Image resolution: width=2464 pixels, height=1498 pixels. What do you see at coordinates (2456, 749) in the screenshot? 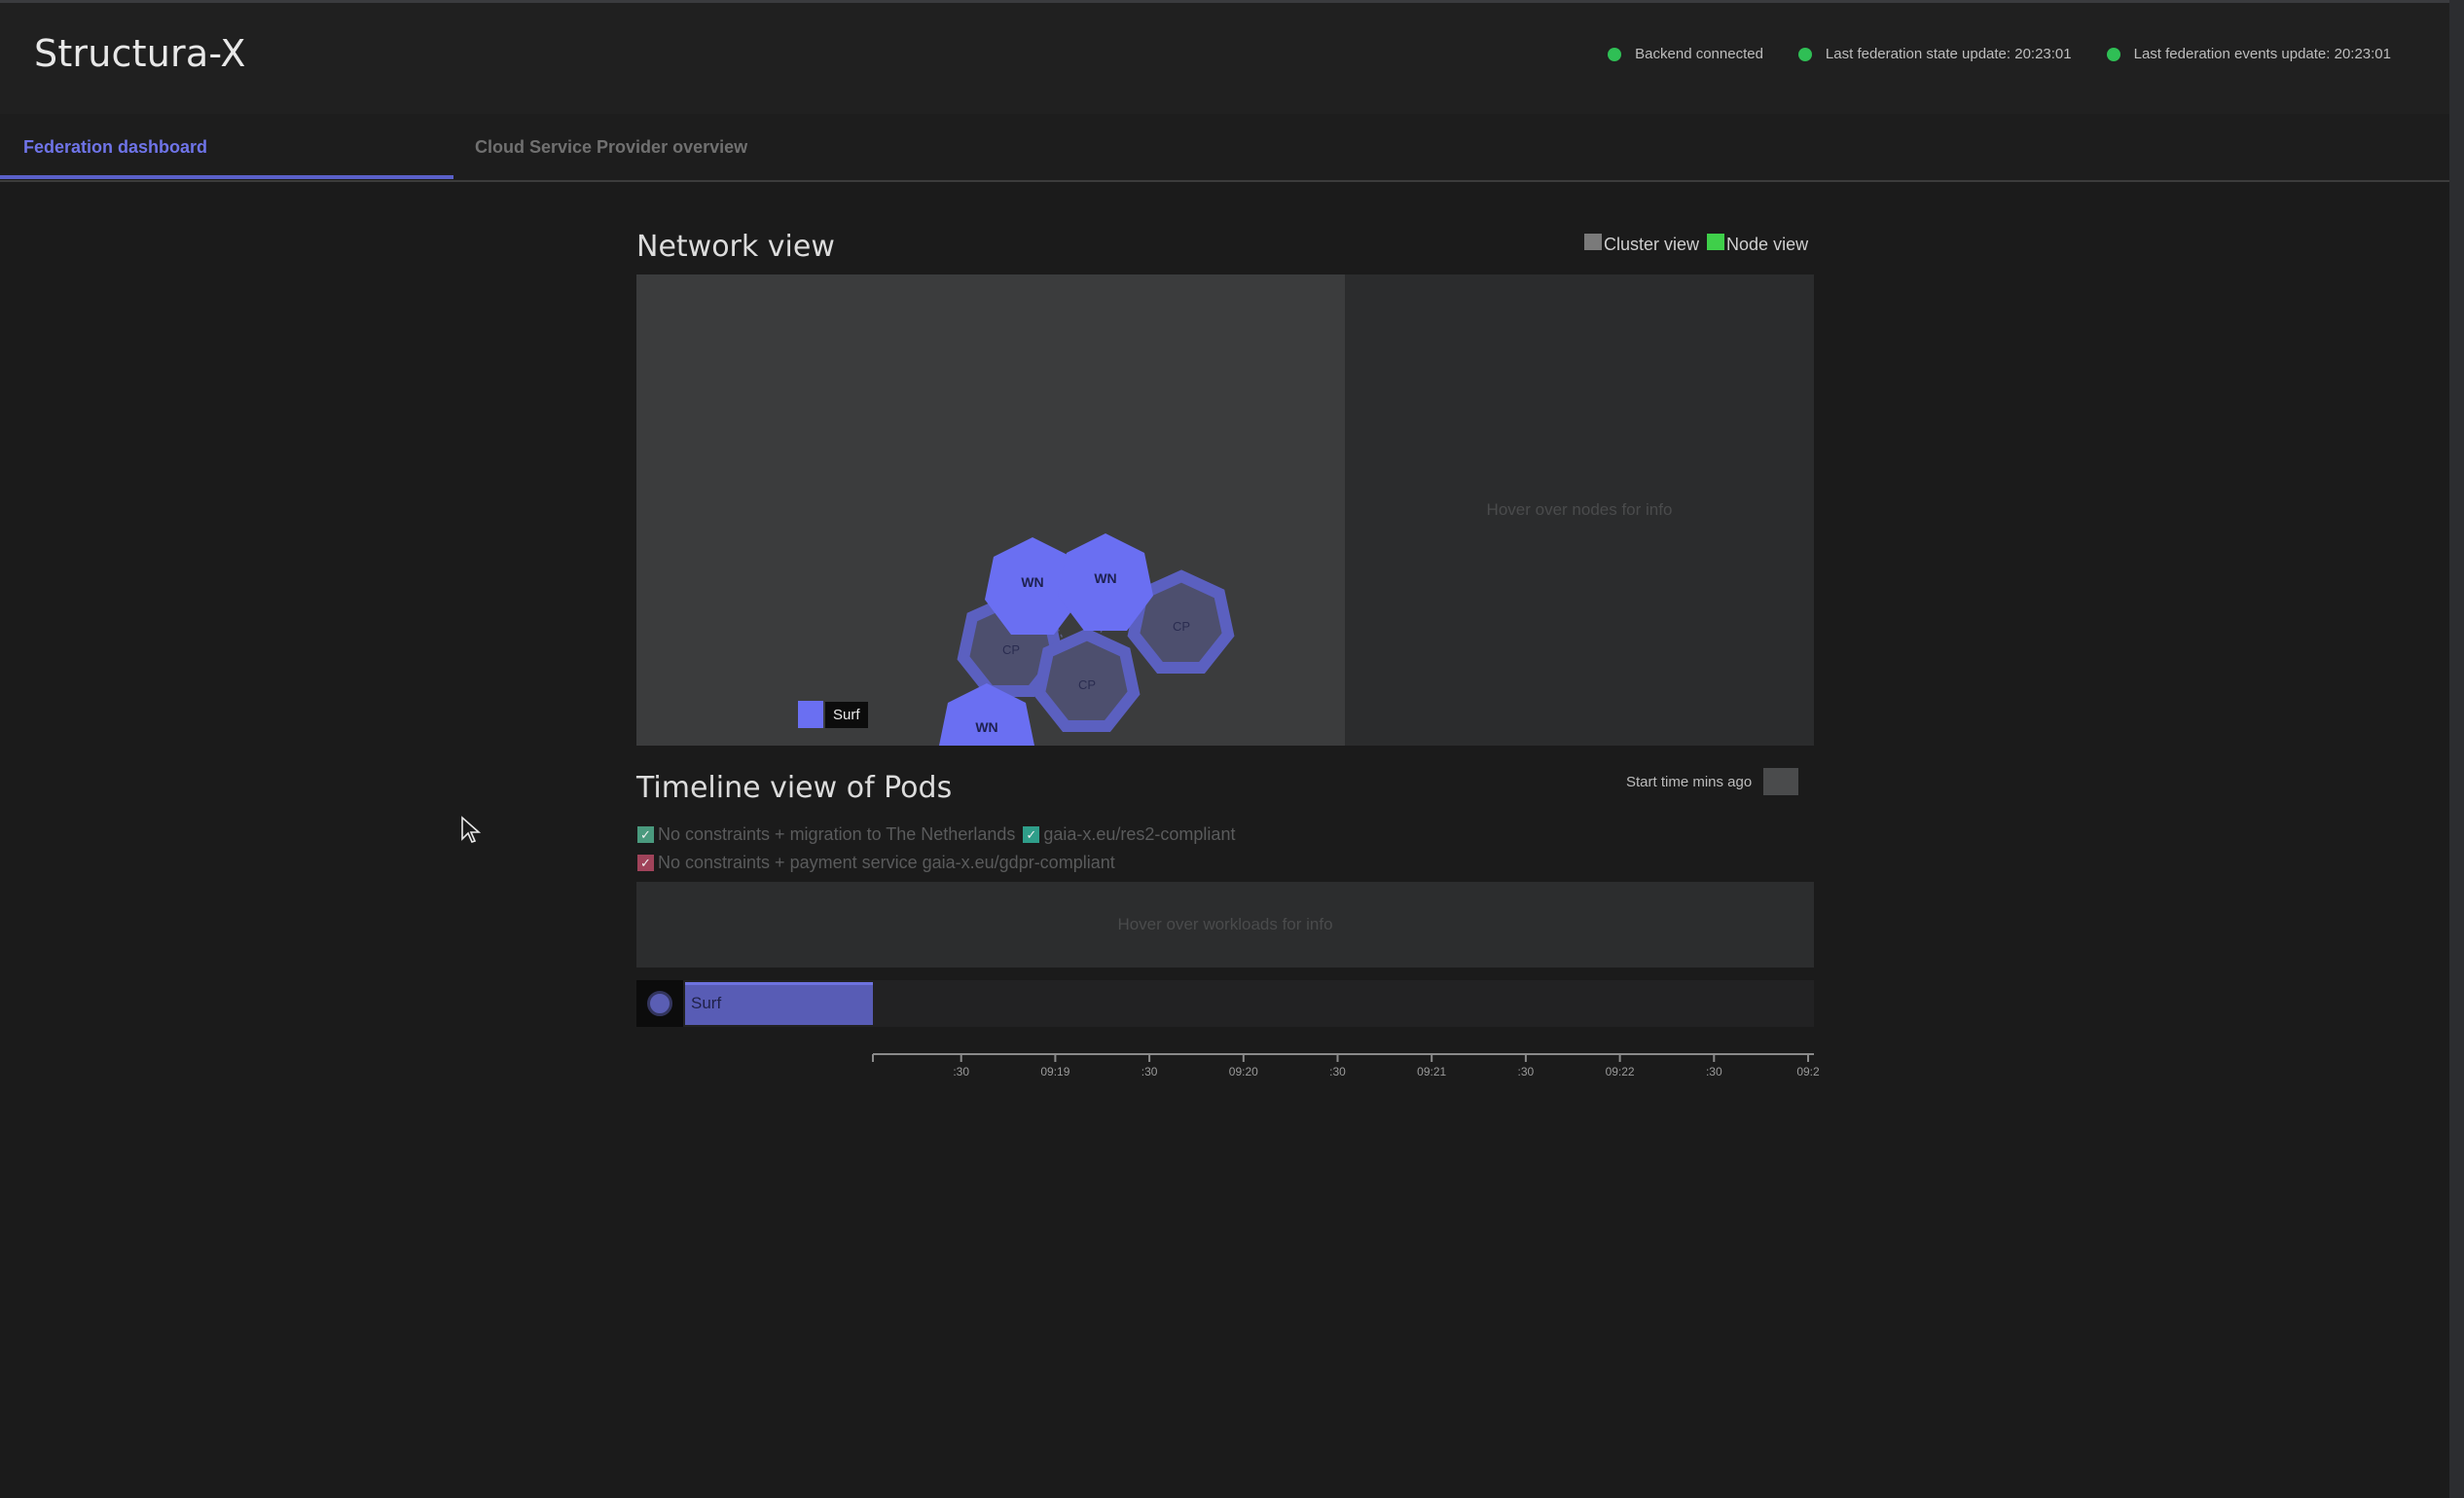
I see `scrollbar-track` at bounding box center [2456, 749].